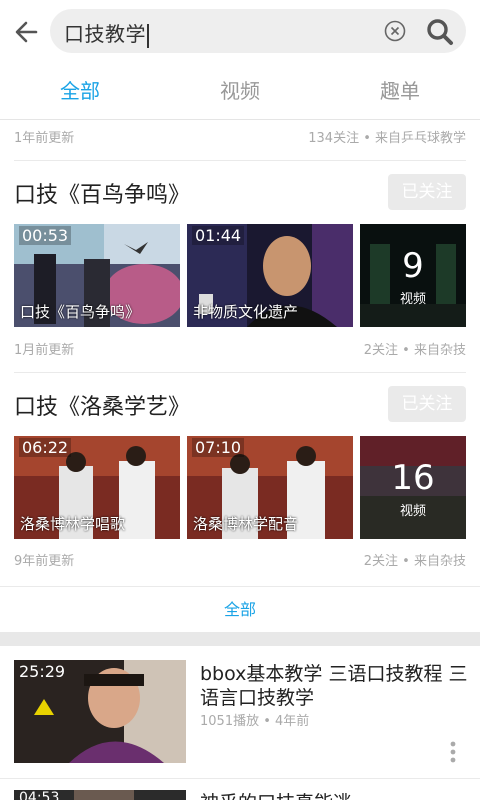  Describe the element at coordinates (44, 561) in the screenshot. I see `update-time: 9年前更新` at that location.